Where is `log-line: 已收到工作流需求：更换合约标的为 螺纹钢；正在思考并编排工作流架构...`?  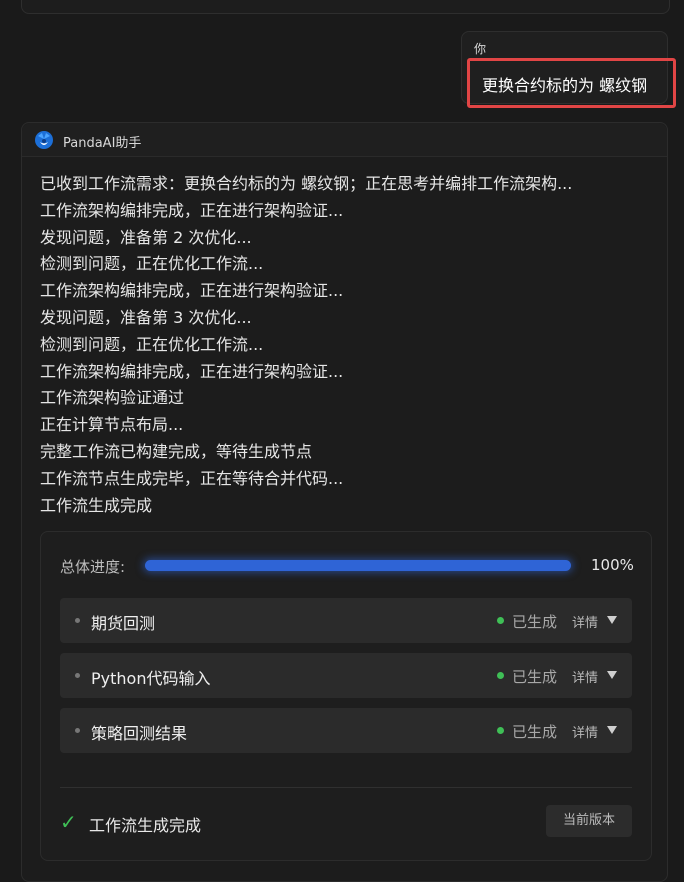
log-line: 已收到工作流需求：更换合约标的为 螺纹钢；正在思考并编排工作流架构... is located at coordinates (306, 183).